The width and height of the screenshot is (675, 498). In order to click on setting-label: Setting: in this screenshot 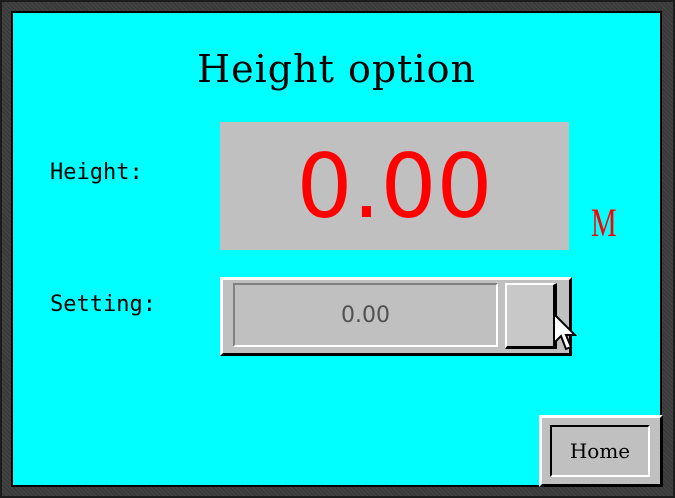, I will do `click(103, 304)`.